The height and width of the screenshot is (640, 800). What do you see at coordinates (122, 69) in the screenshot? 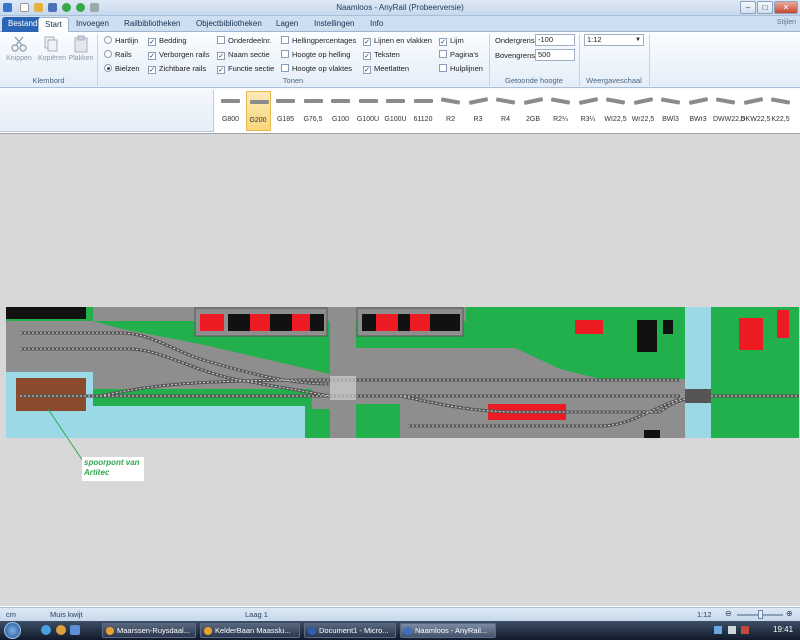
I see `radio-bielzen: Bielzen` at bounding box center [122, 69].